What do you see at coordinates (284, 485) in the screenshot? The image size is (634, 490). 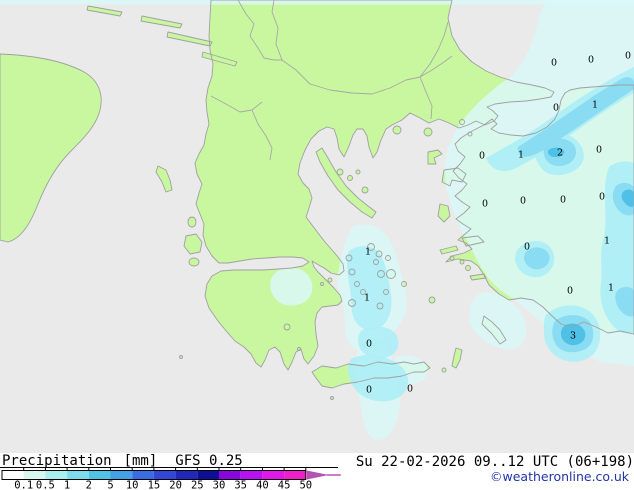 I see `legend-tick-label: 45` at bounding box center [284, 485].